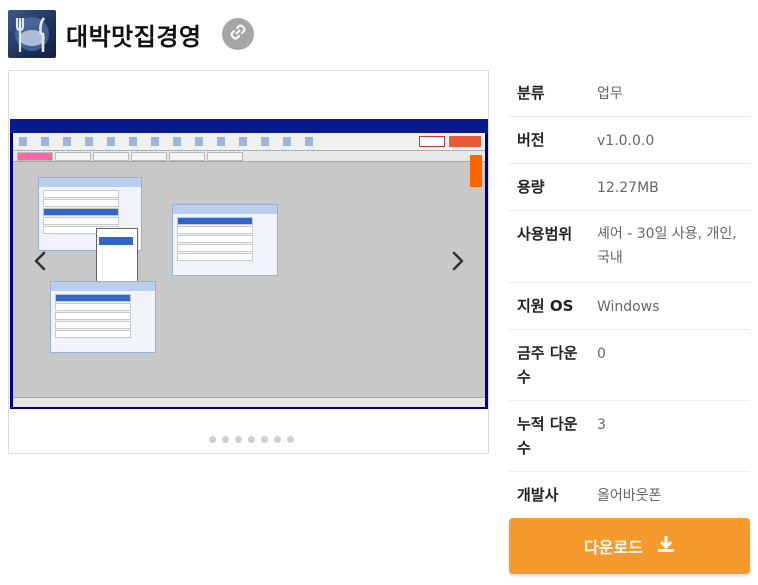 The image size is (758, 585). Describe the element at coordinates (629, 436) in the screenshot. I see `info-row-total-downloads: 누적 다운수 3` at that location.